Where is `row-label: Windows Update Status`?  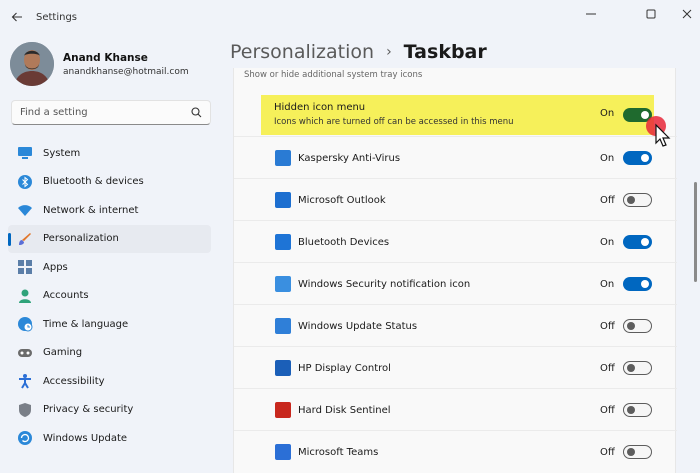
row-label: Windows Update Status is located at coordinates (358, 326).